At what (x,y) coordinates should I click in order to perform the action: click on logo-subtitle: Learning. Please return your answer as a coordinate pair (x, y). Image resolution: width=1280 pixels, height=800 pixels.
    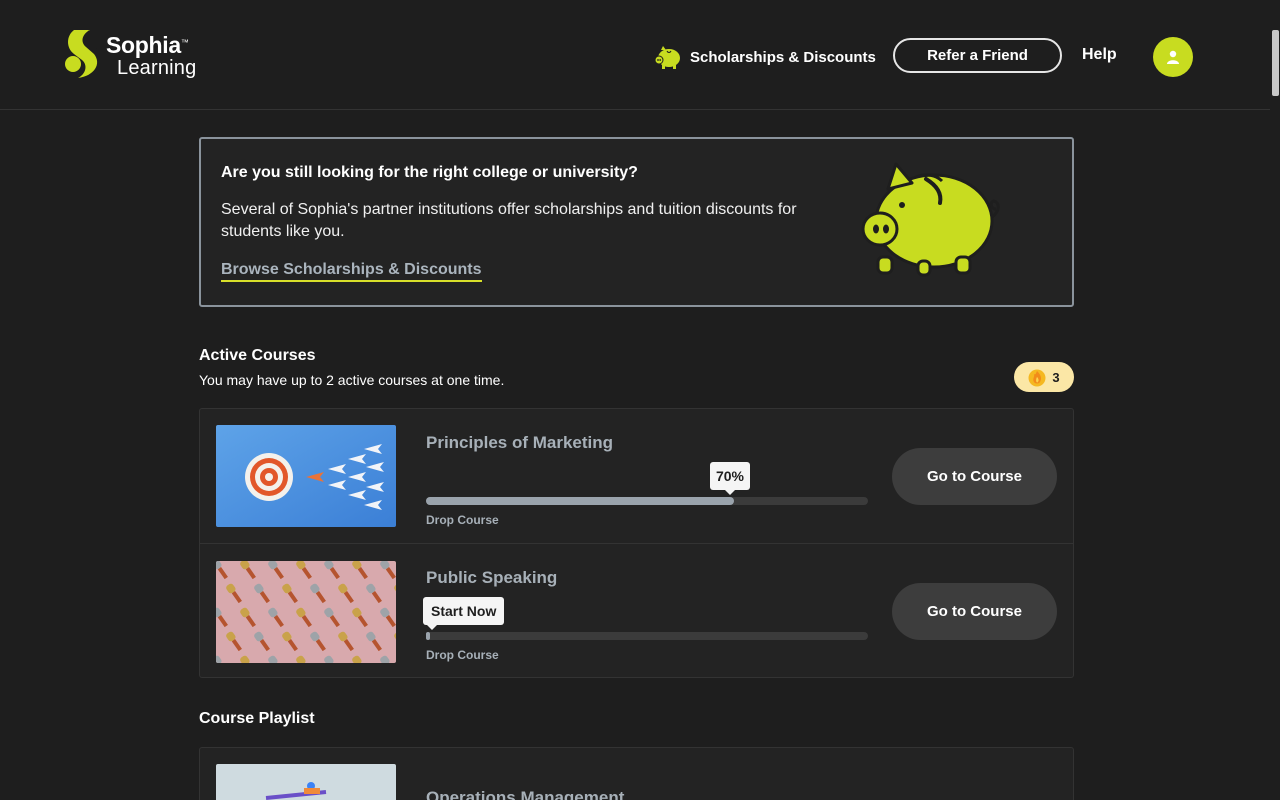
    Looking at the image, I should click on (157, 68).